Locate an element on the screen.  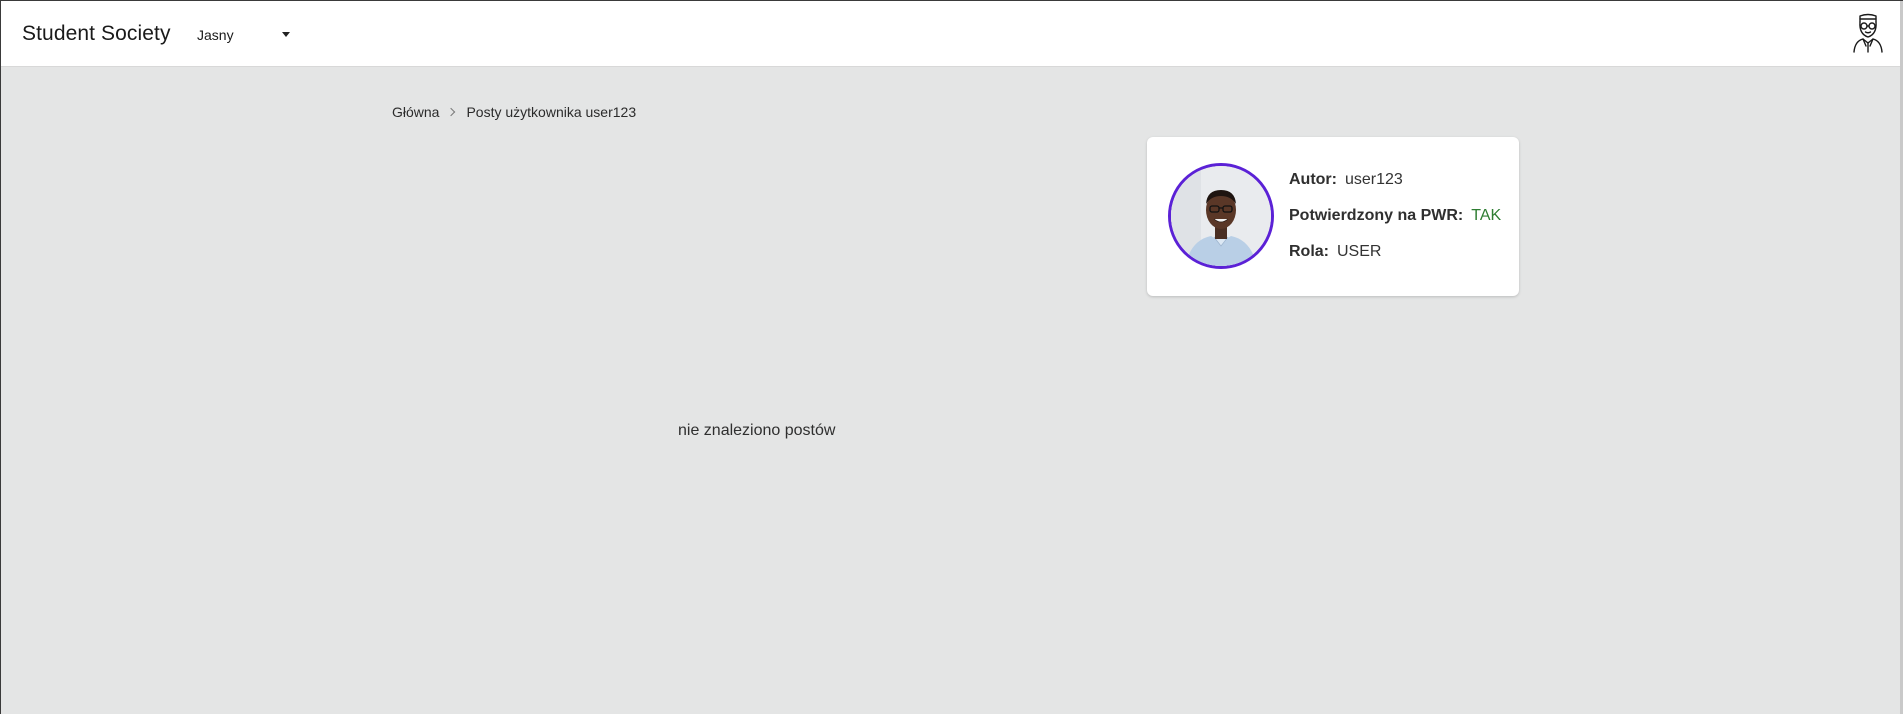
verified-label: Potwierdzony na PWR: is located at coordinates (1376, 215).